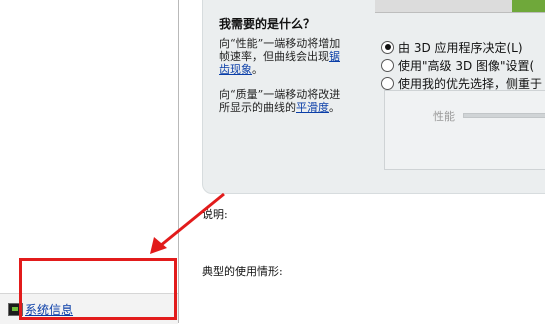 The height and width of the screenshot is (324, 545). I want to click on annotation-arrow, so click(187, 223).